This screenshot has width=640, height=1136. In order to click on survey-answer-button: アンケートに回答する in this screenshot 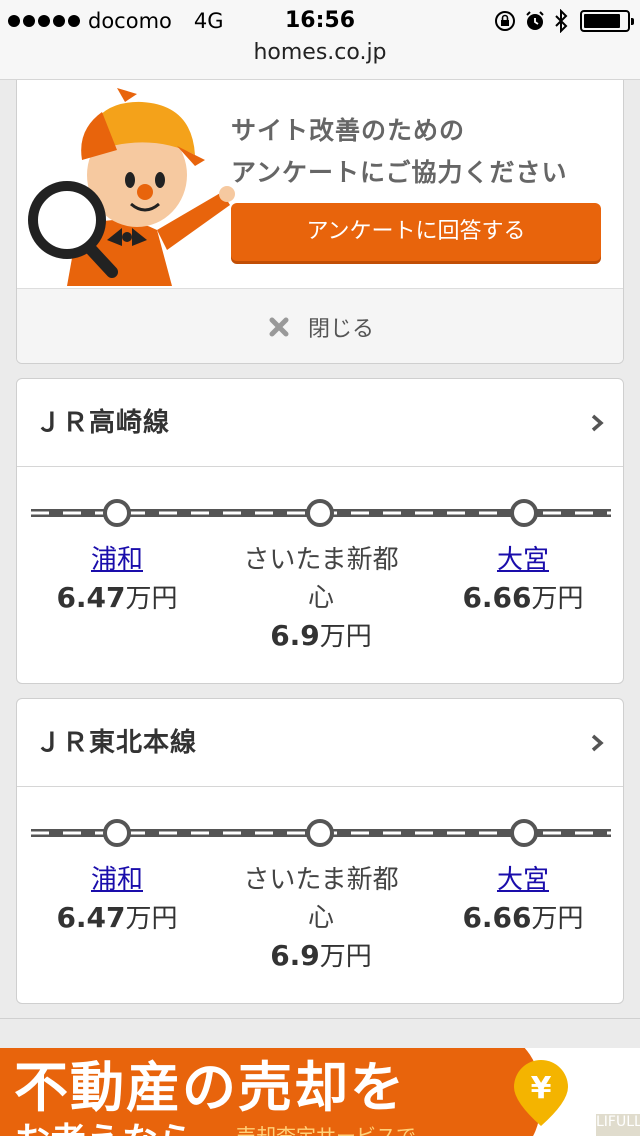, I will do `click(416, 232)`.